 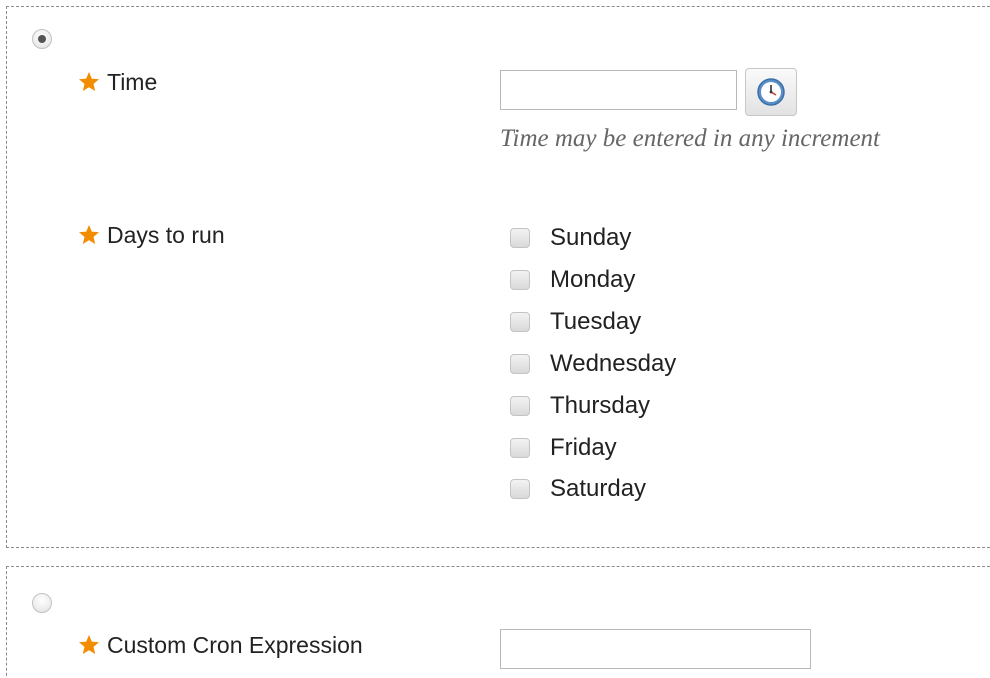 I want to click on day-option-monday: Monday, so click(x=572, y=280).